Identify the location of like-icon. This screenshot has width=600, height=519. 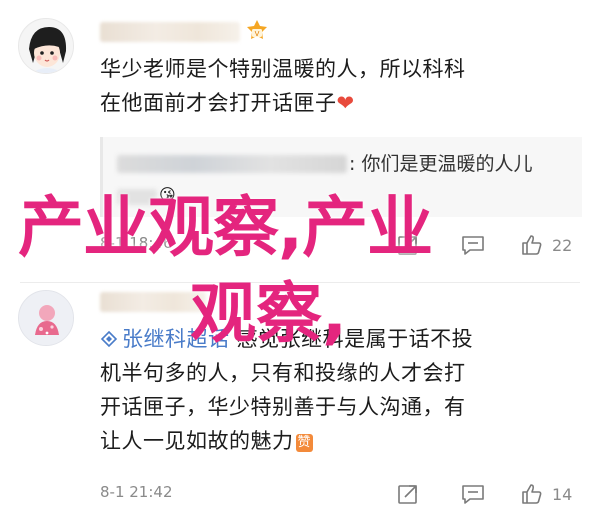
(532, 494).